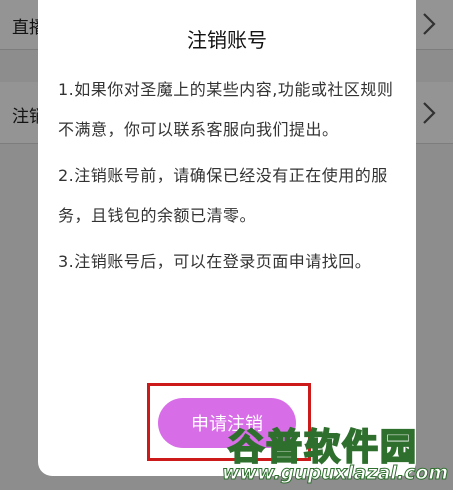  Describe the element at coordinates (335, 453) in the screenshot. I see `watermark-logo: 谷普软件园 www.gupuxlazal.com` at that location.